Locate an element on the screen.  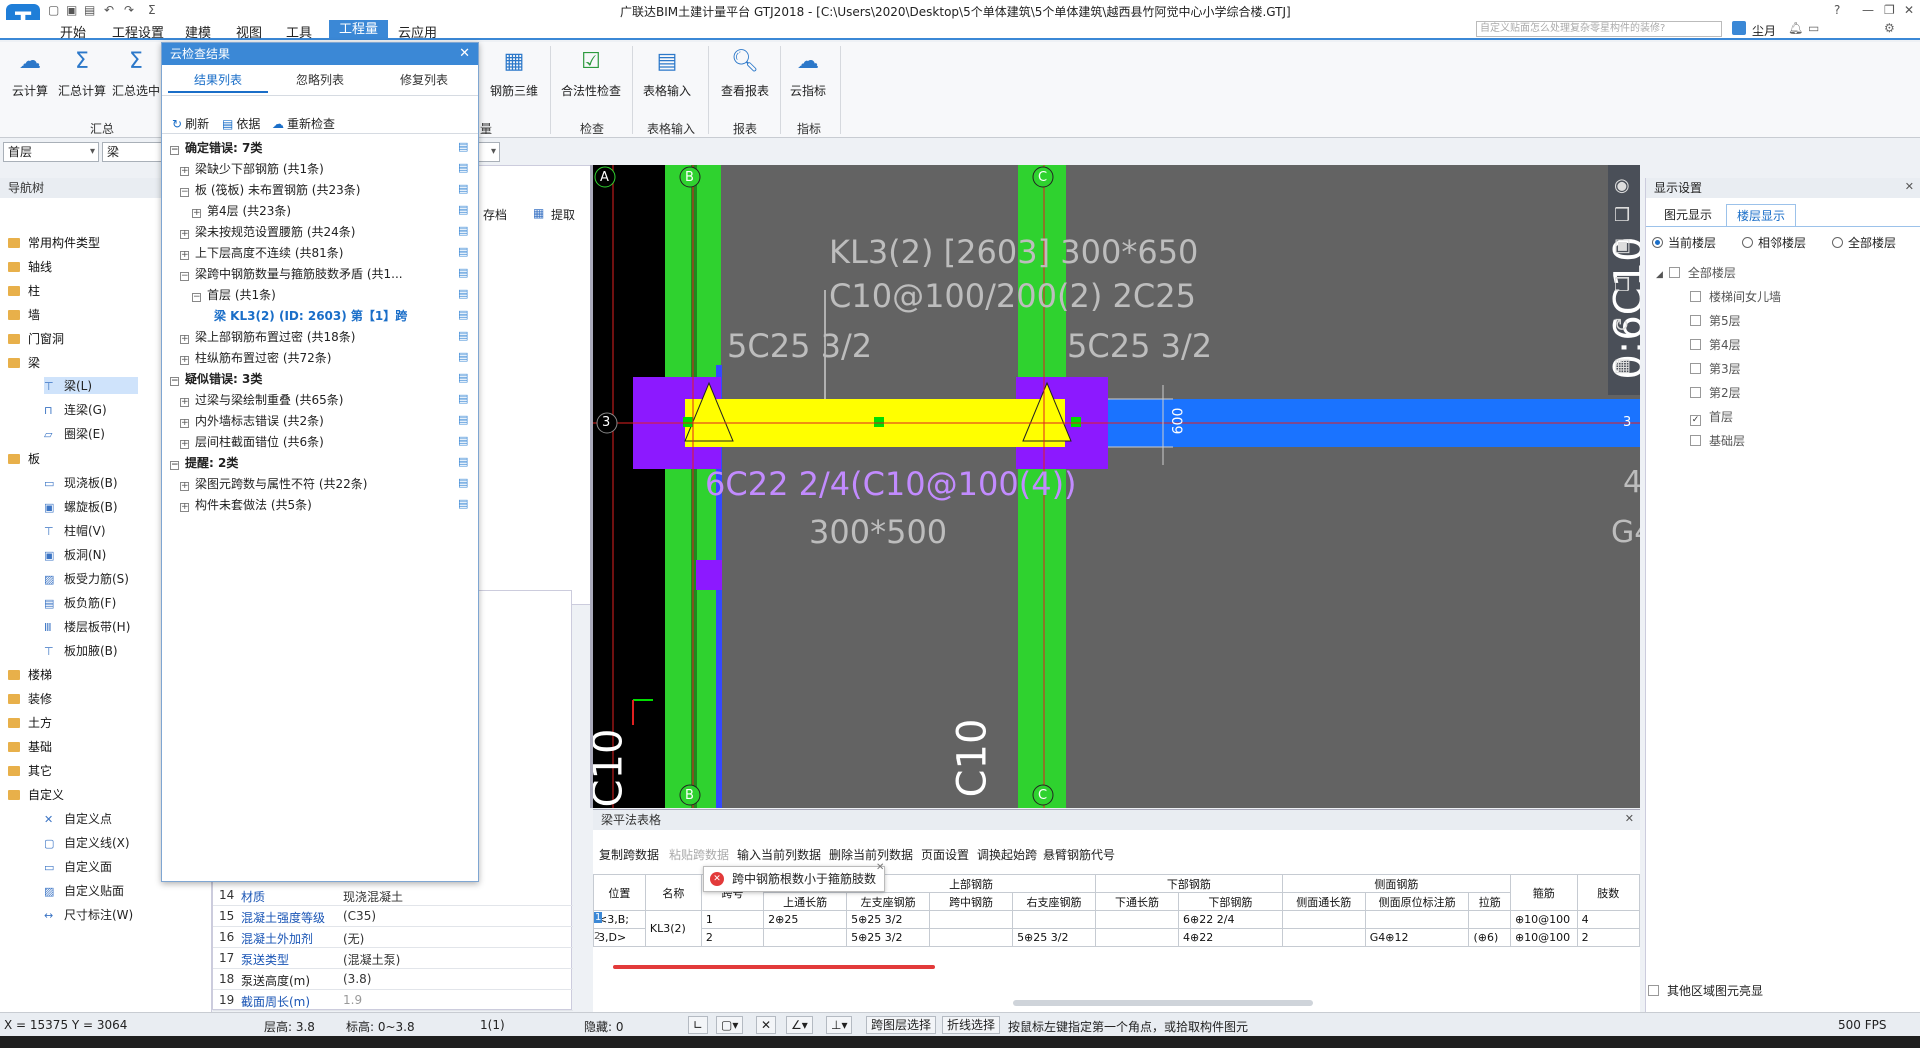
view-report-button: 🔍︎ 查看报表 is located at coordinates (745, 73).